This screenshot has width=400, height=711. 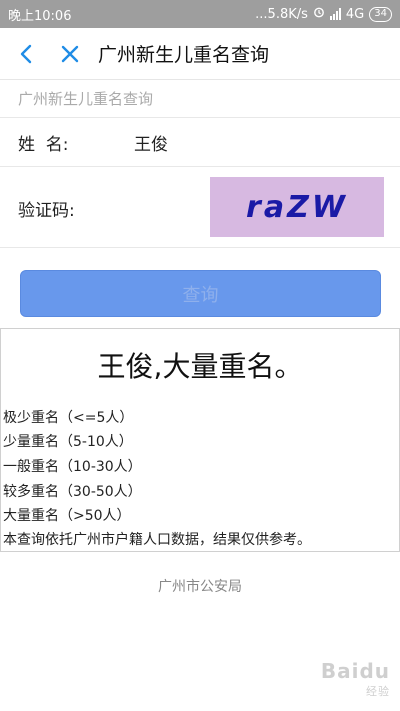 I want to click on status-right: ...5.8K/s 4G 34, so click(x=323, y=14).